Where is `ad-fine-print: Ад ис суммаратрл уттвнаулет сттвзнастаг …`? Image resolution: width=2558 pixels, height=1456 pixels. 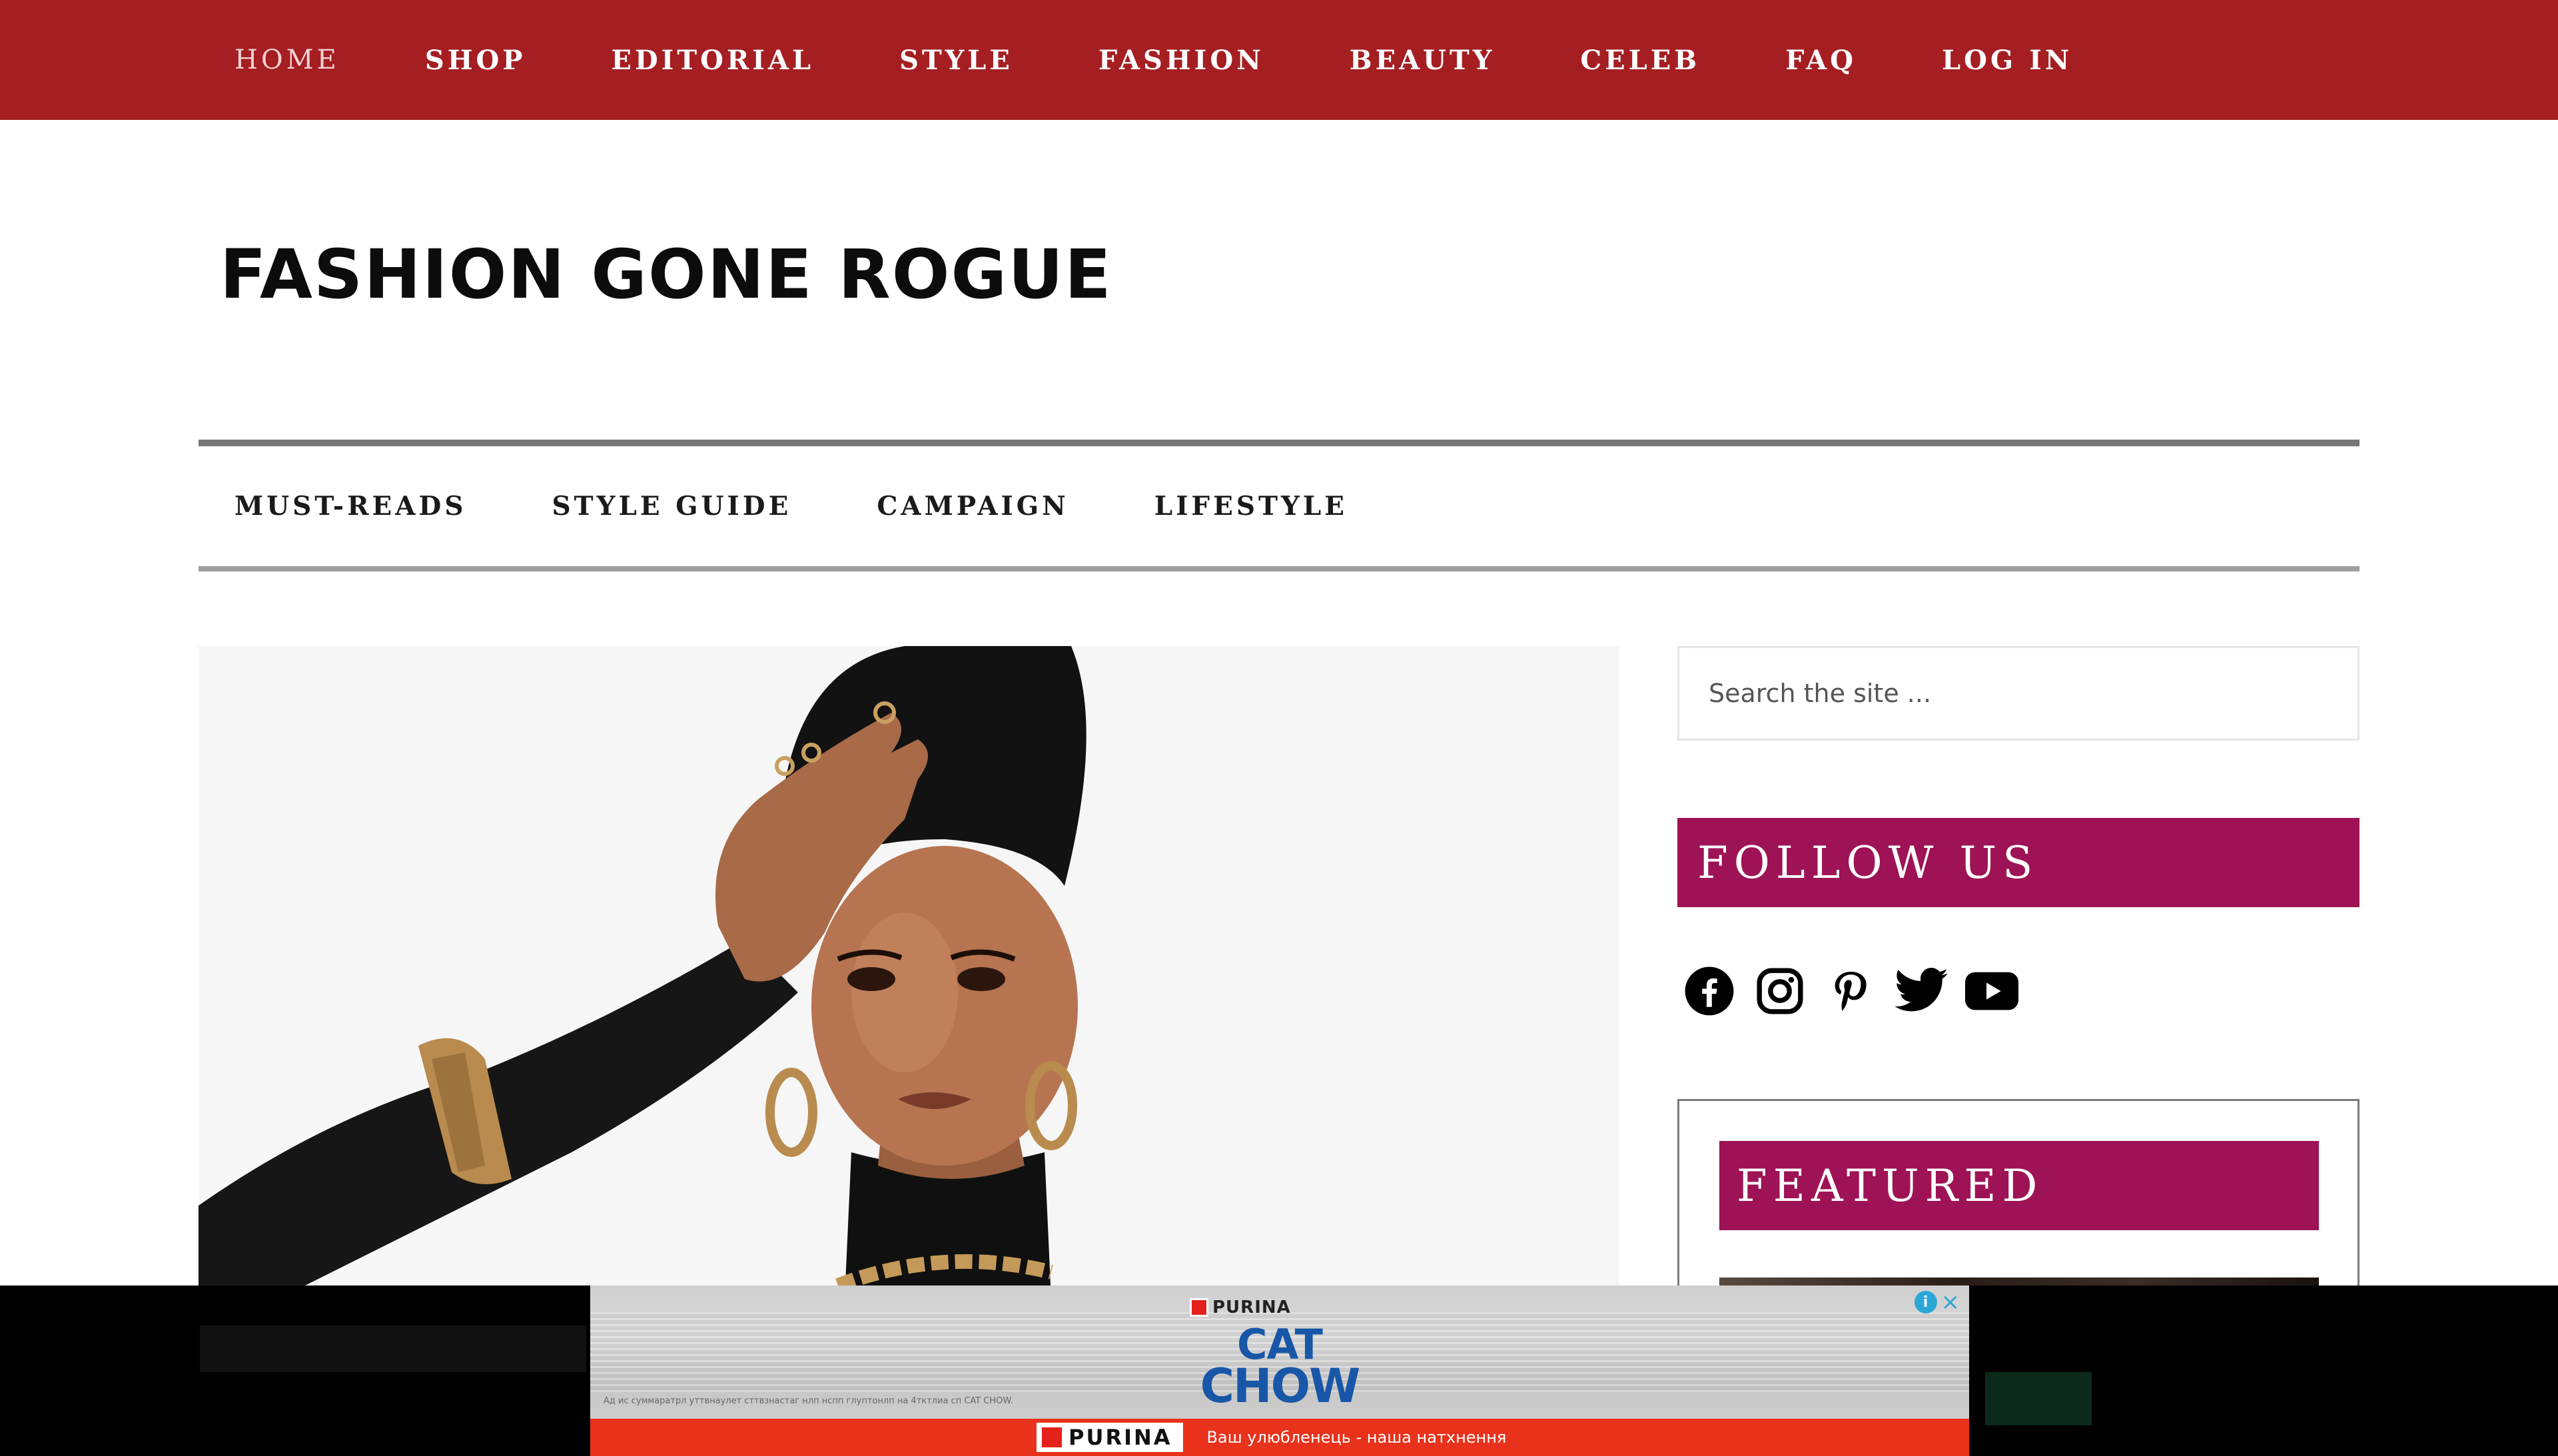 ad-fine-print: Ад ис суммаратрл уттвнаулет сттвзнастаг … is located at coordinates (808, 1401).